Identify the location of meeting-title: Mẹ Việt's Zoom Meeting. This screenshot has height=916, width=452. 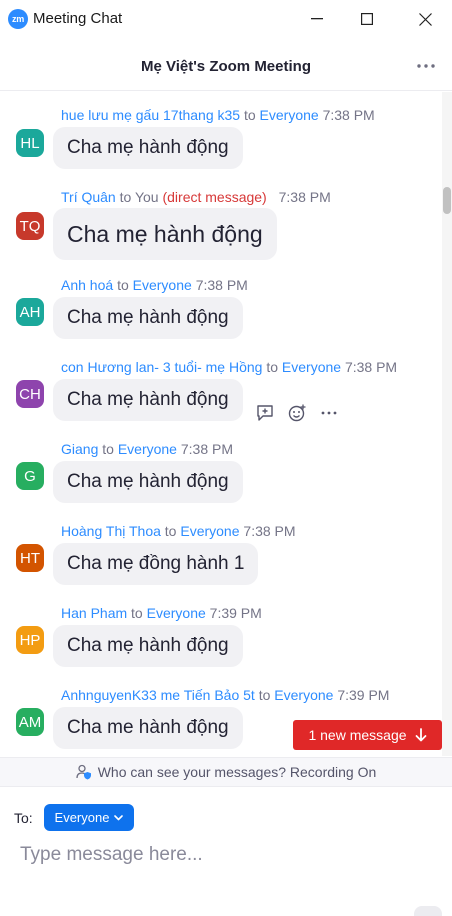
(226, 66).